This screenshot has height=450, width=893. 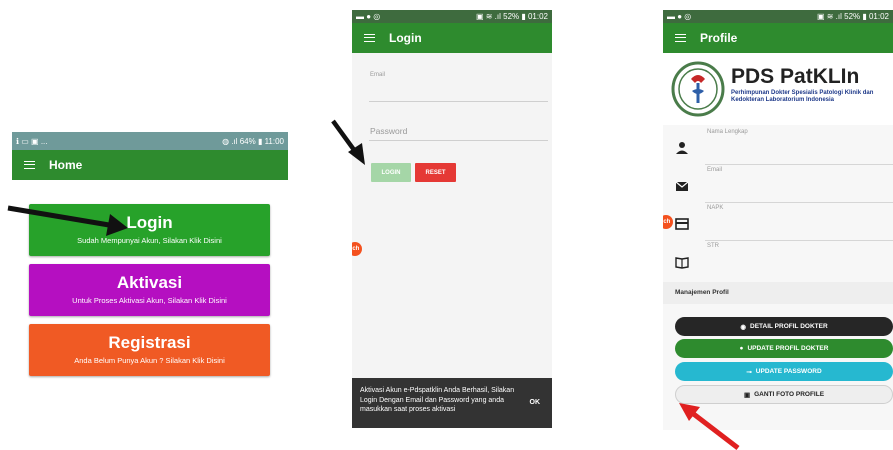 What do you see at coordinates (709, 426) in the screenshot?
I see `red-arrow-ganti-foto` at bounding box center [709, 426].